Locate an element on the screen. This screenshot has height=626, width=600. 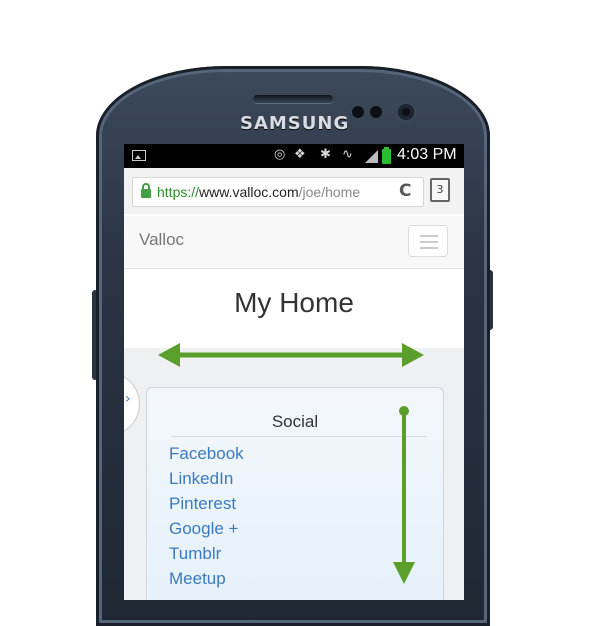
url-scheme: https:// is located at coordinates (178, 192).